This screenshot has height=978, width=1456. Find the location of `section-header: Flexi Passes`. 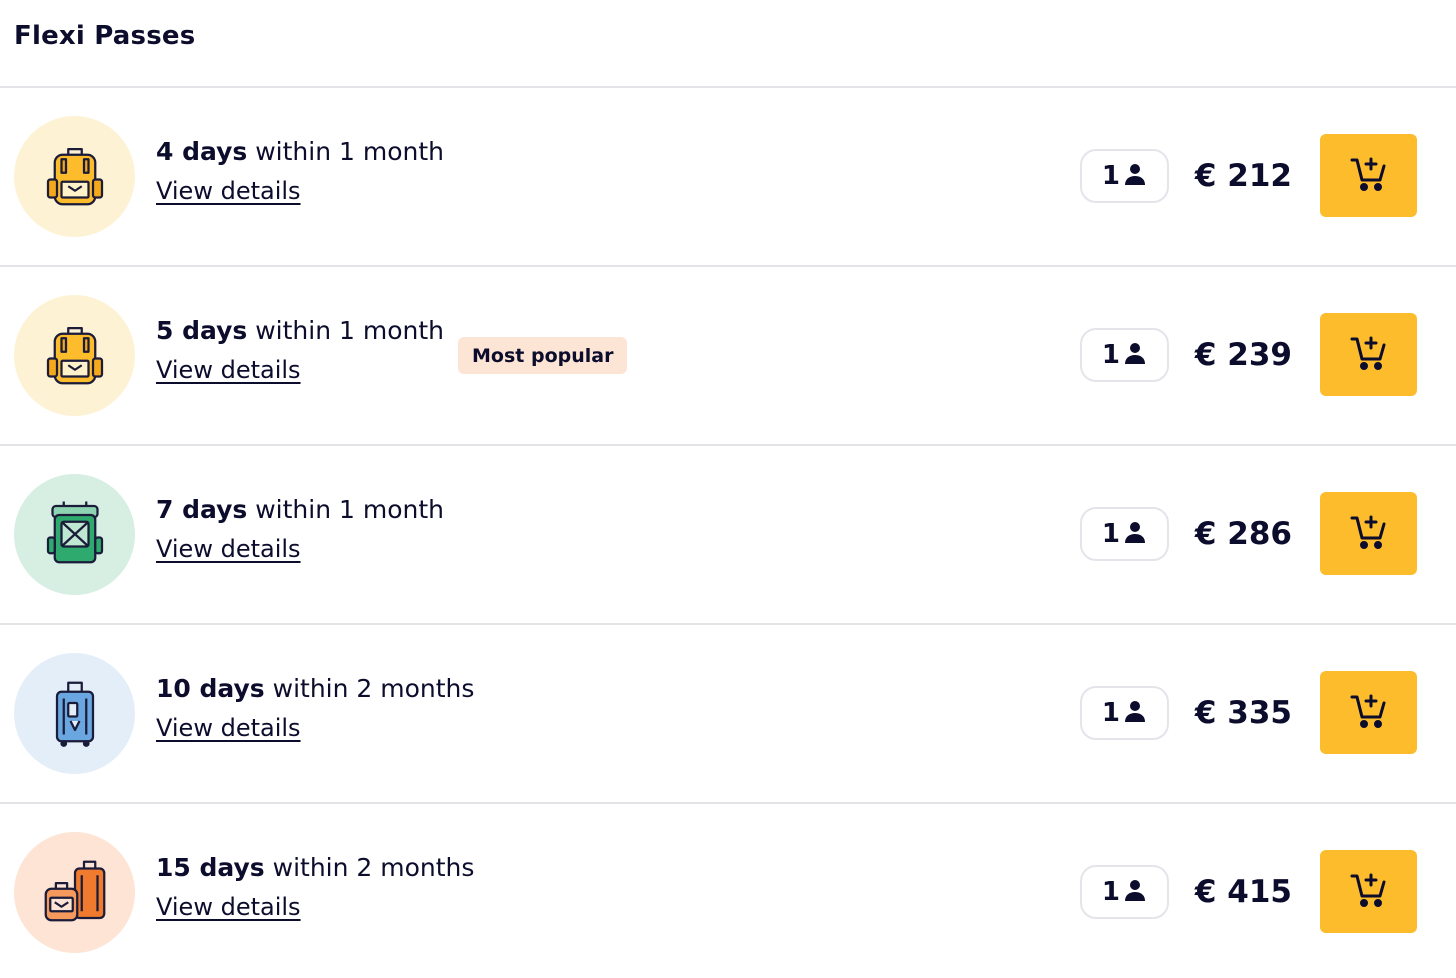

section-header: Flexi Passes is located at coordinates (728, 44).